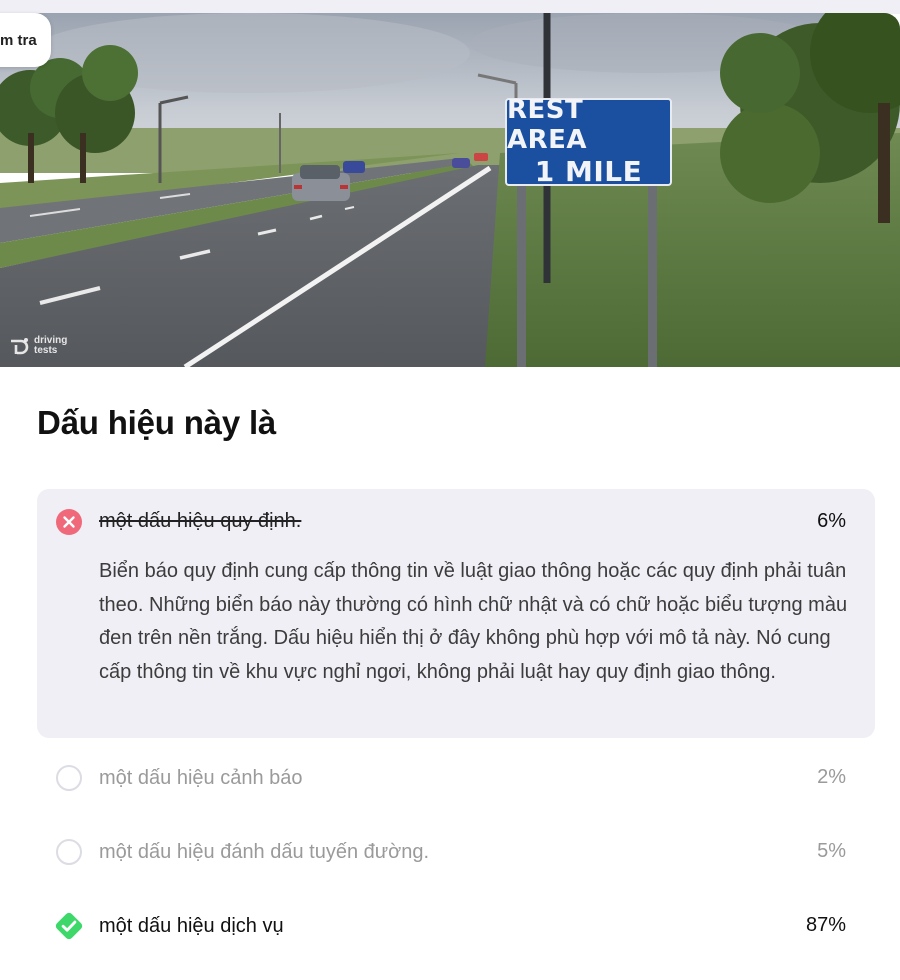 Image resolution: width=900 pixels, height=980 pixels. What do you see at coordinates (200, 521) in the screenshot?
I see `answer-label: một dấu hiệu quy định.` at bounding box center [200, 521].